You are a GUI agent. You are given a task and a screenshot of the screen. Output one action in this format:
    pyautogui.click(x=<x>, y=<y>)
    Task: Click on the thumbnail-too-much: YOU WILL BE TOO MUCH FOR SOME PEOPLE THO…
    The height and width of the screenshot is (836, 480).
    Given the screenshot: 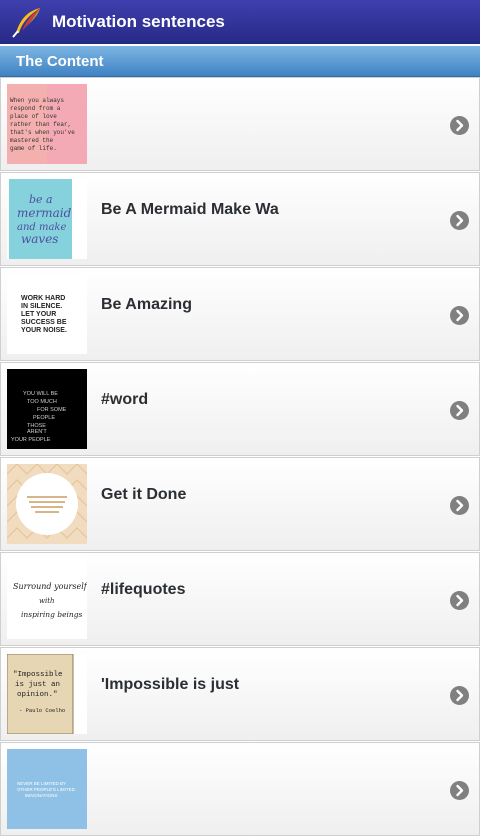 What is the action you would take?
    pyautogui.click(x=47, y=409)
    